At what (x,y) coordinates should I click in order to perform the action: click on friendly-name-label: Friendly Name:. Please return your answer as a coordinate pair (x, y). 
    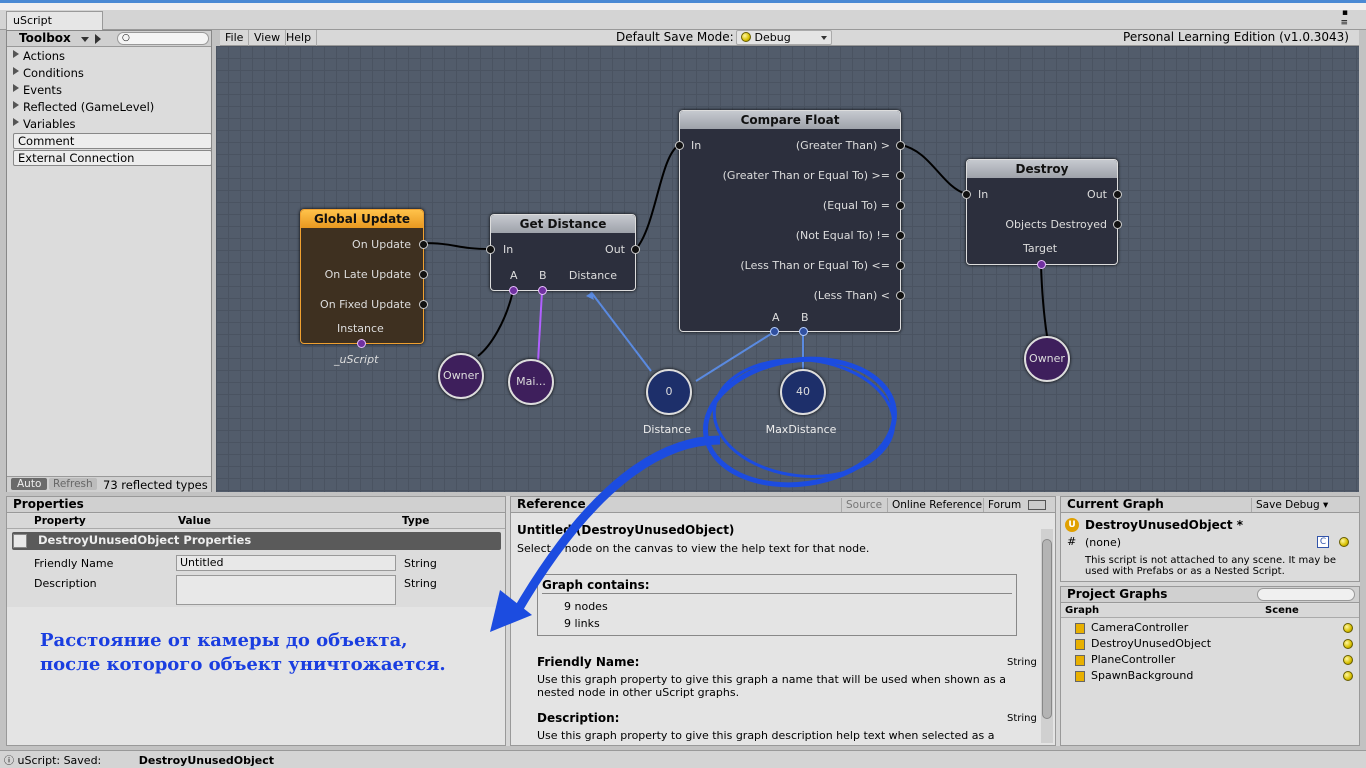
    Looking at the image, I should click on (588, 662).